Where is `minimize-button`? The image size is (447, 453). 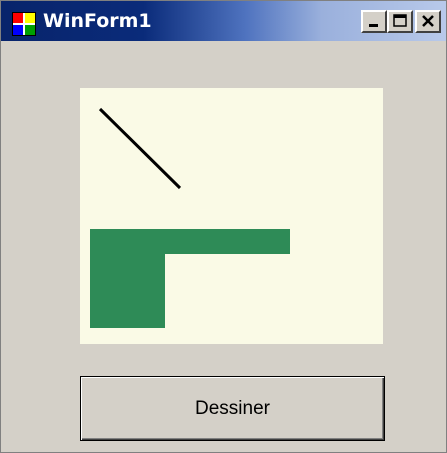 minimize-button is located at coordinates (374, 21).